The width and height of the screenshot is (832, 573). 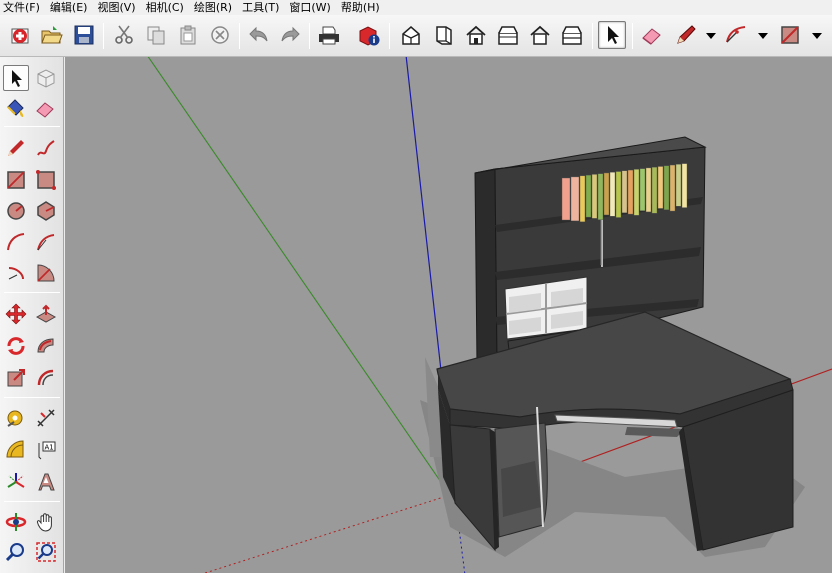 What do you see at coordinates (817, 36) in the screenshot?
I see `rectangle-dropdown-icon` at bounding box center [817, 36].